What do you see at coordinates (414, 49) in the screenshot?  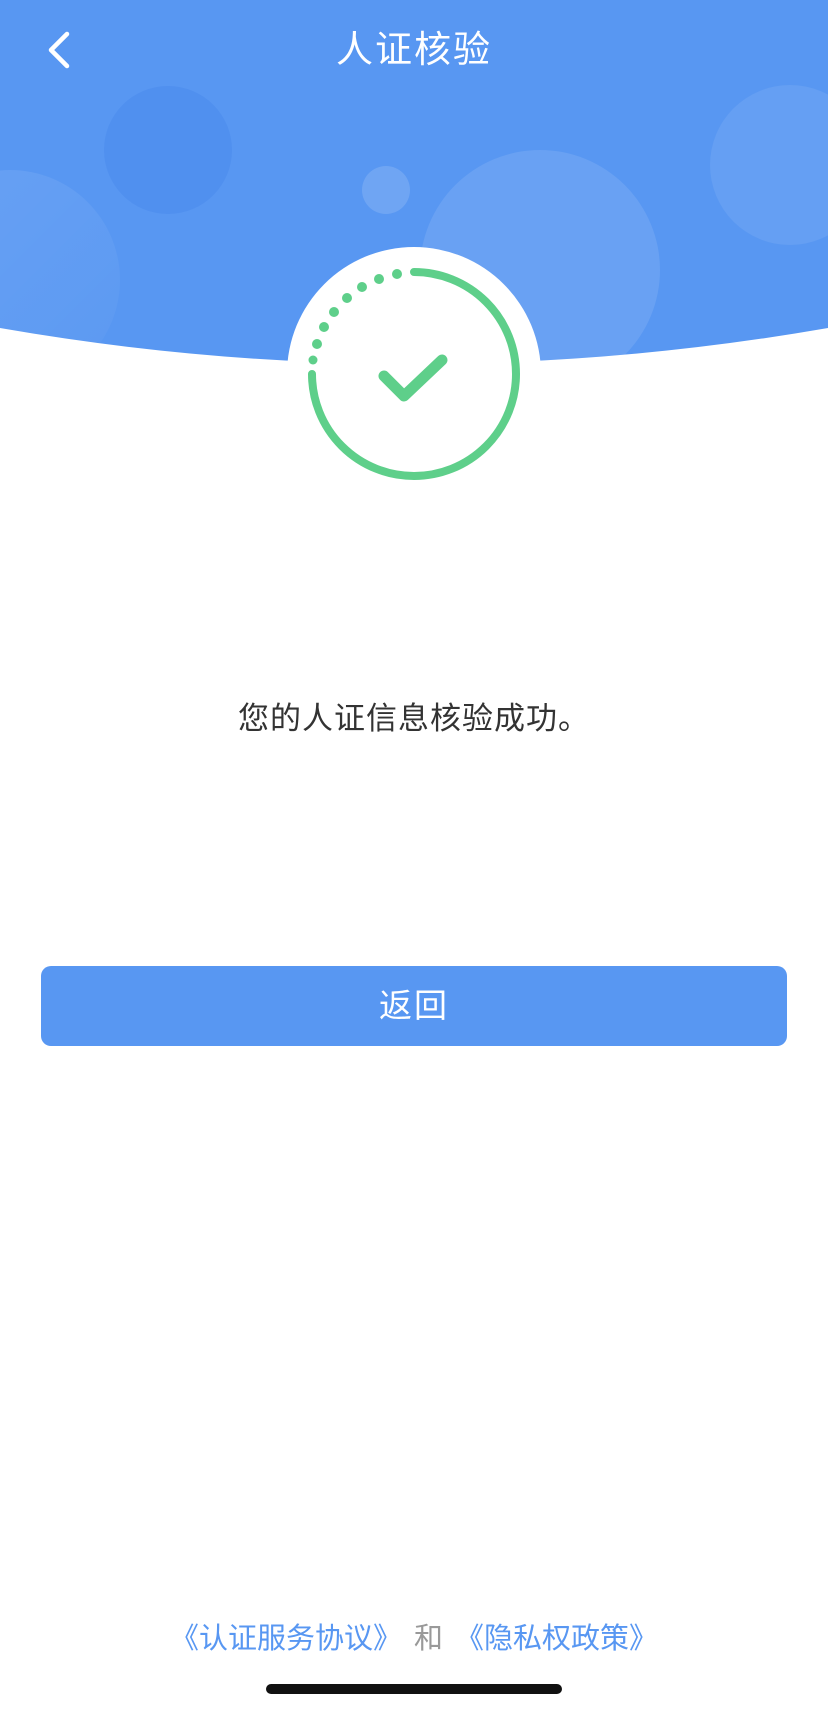 I see `page-title: 人证核验` at bounding box center [414, 49].